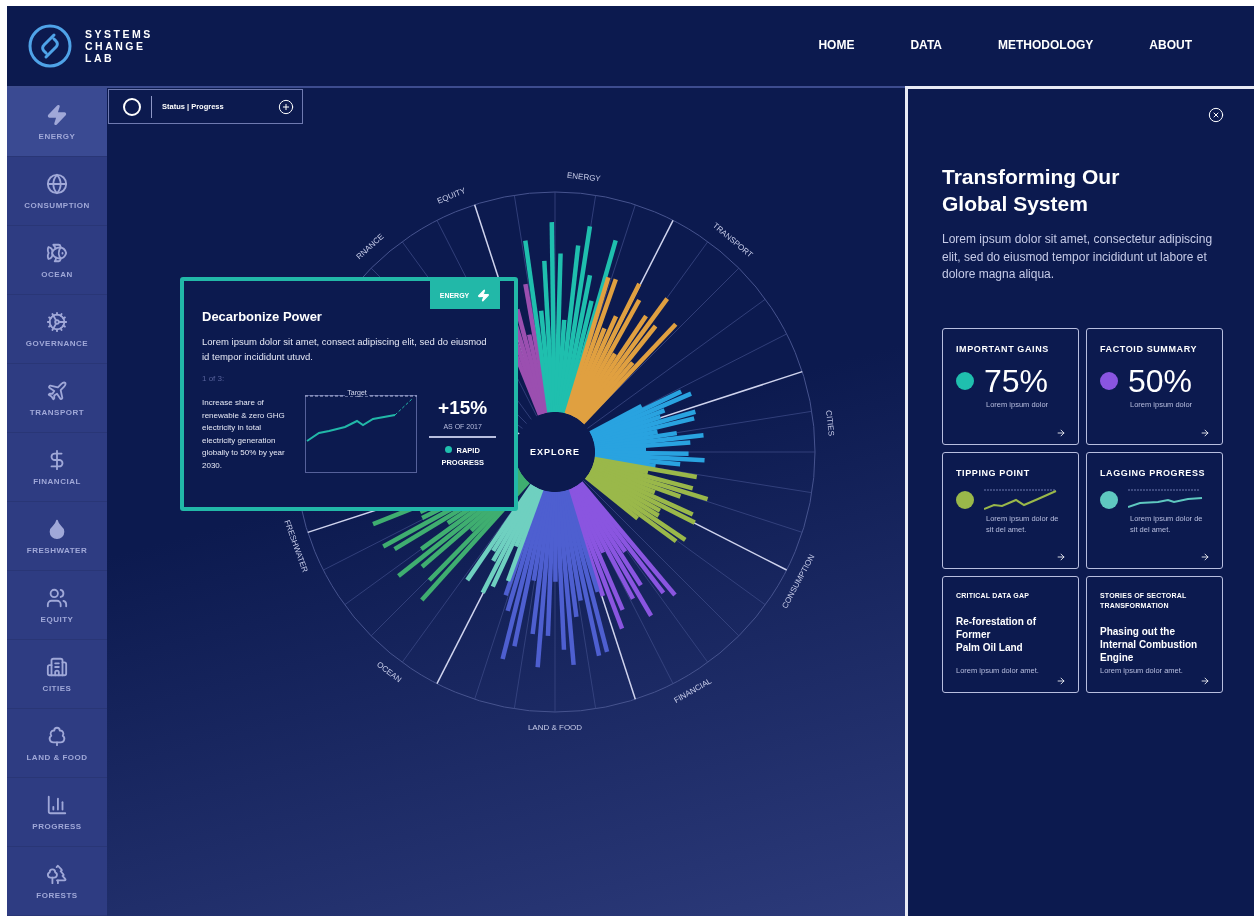 The image size is (1260, 916). Describe the element at coordinates (1170, 46) in the screenshot. I see `nav-link: ABOUT` at that location.